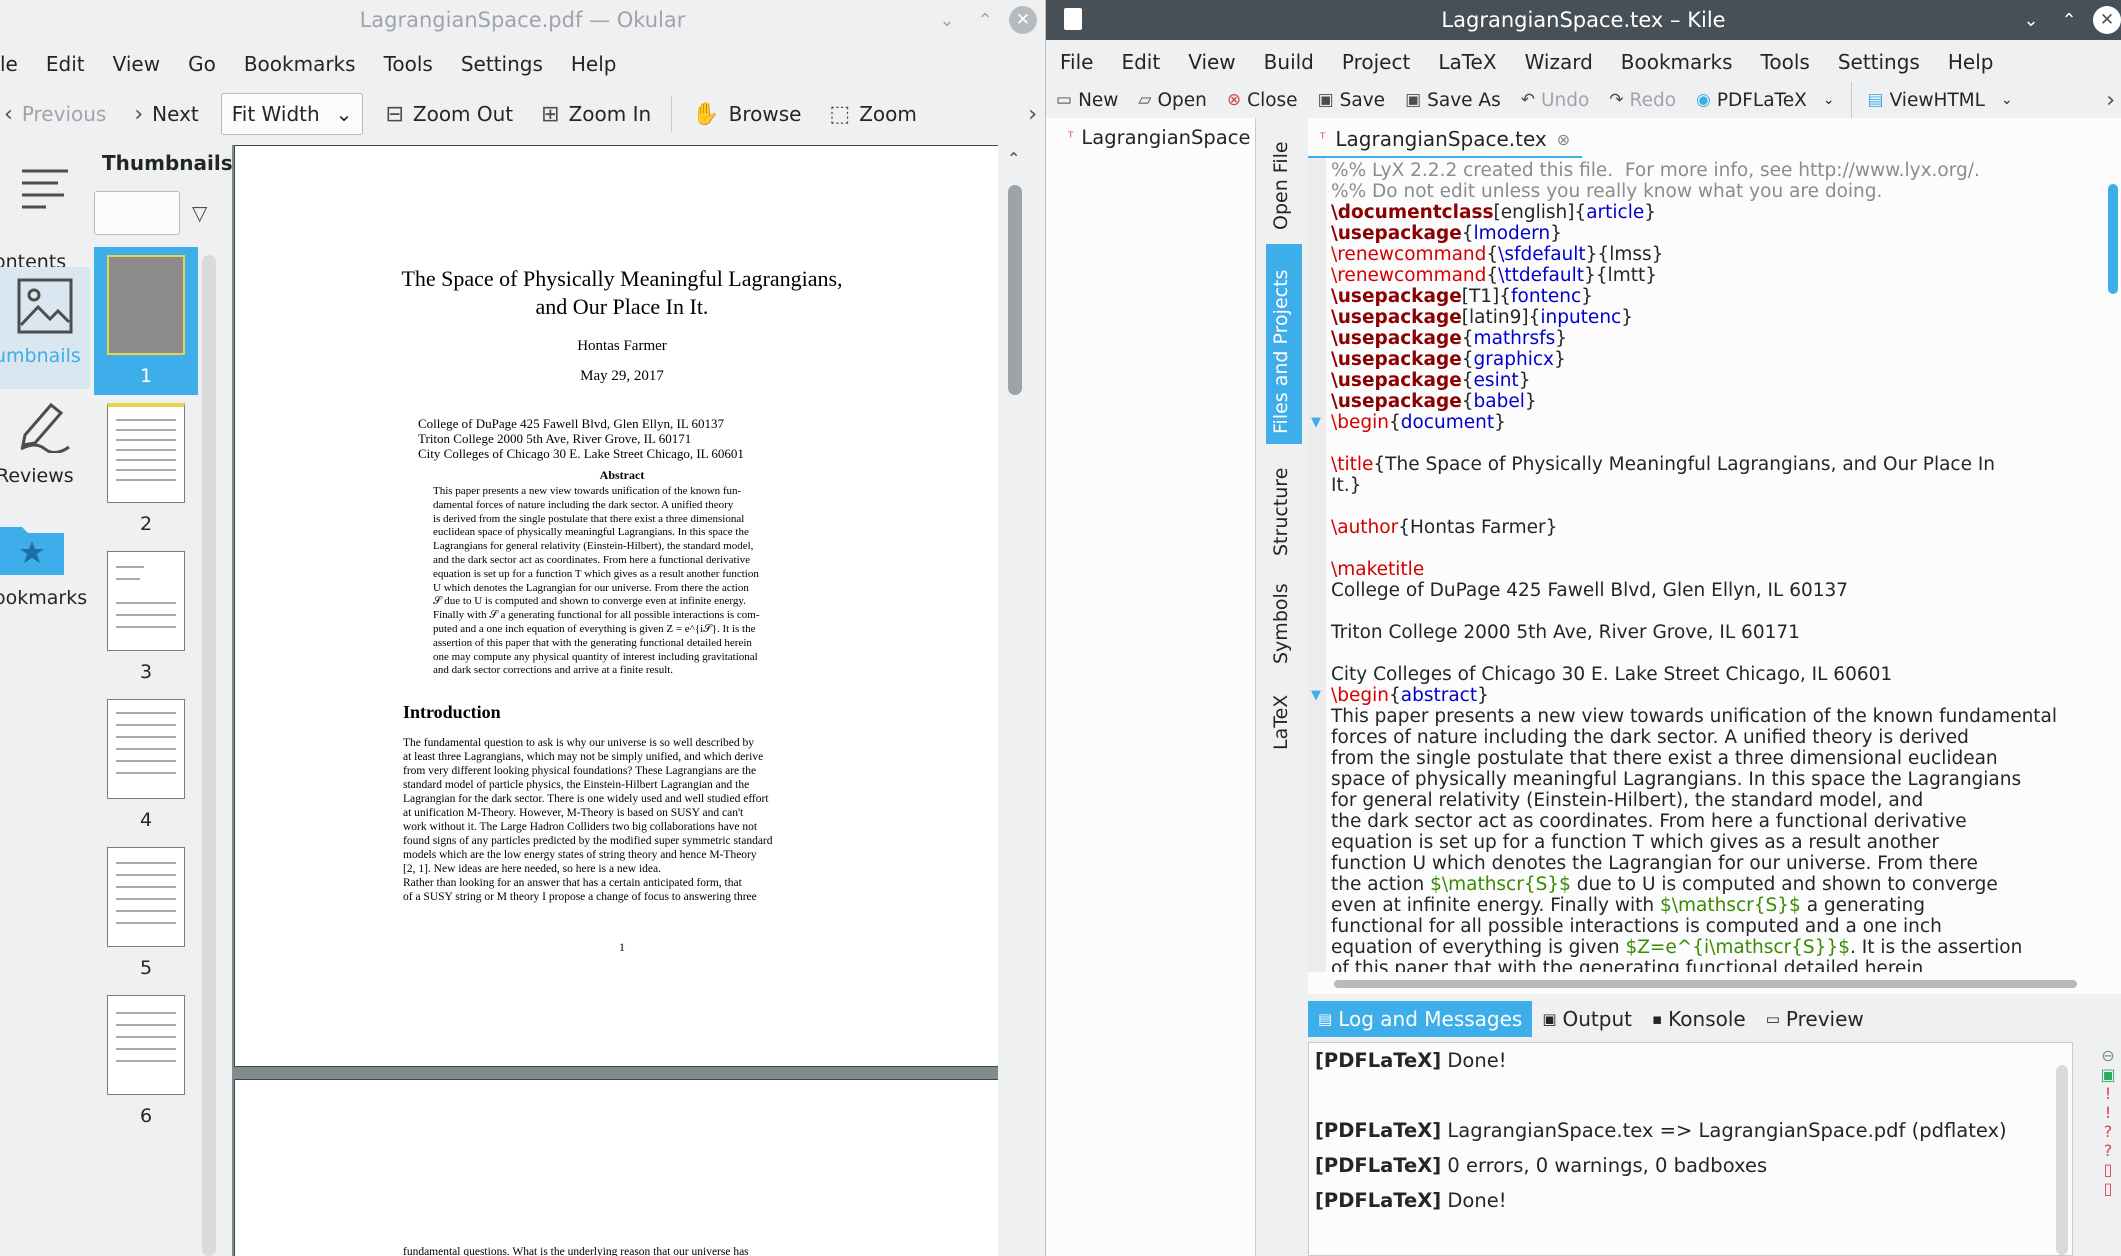  What do you see at coordinates (1013, 158) in the screenshot?
I see `scroll-up-icon: ⌃` at bounding box center [1013, 158].